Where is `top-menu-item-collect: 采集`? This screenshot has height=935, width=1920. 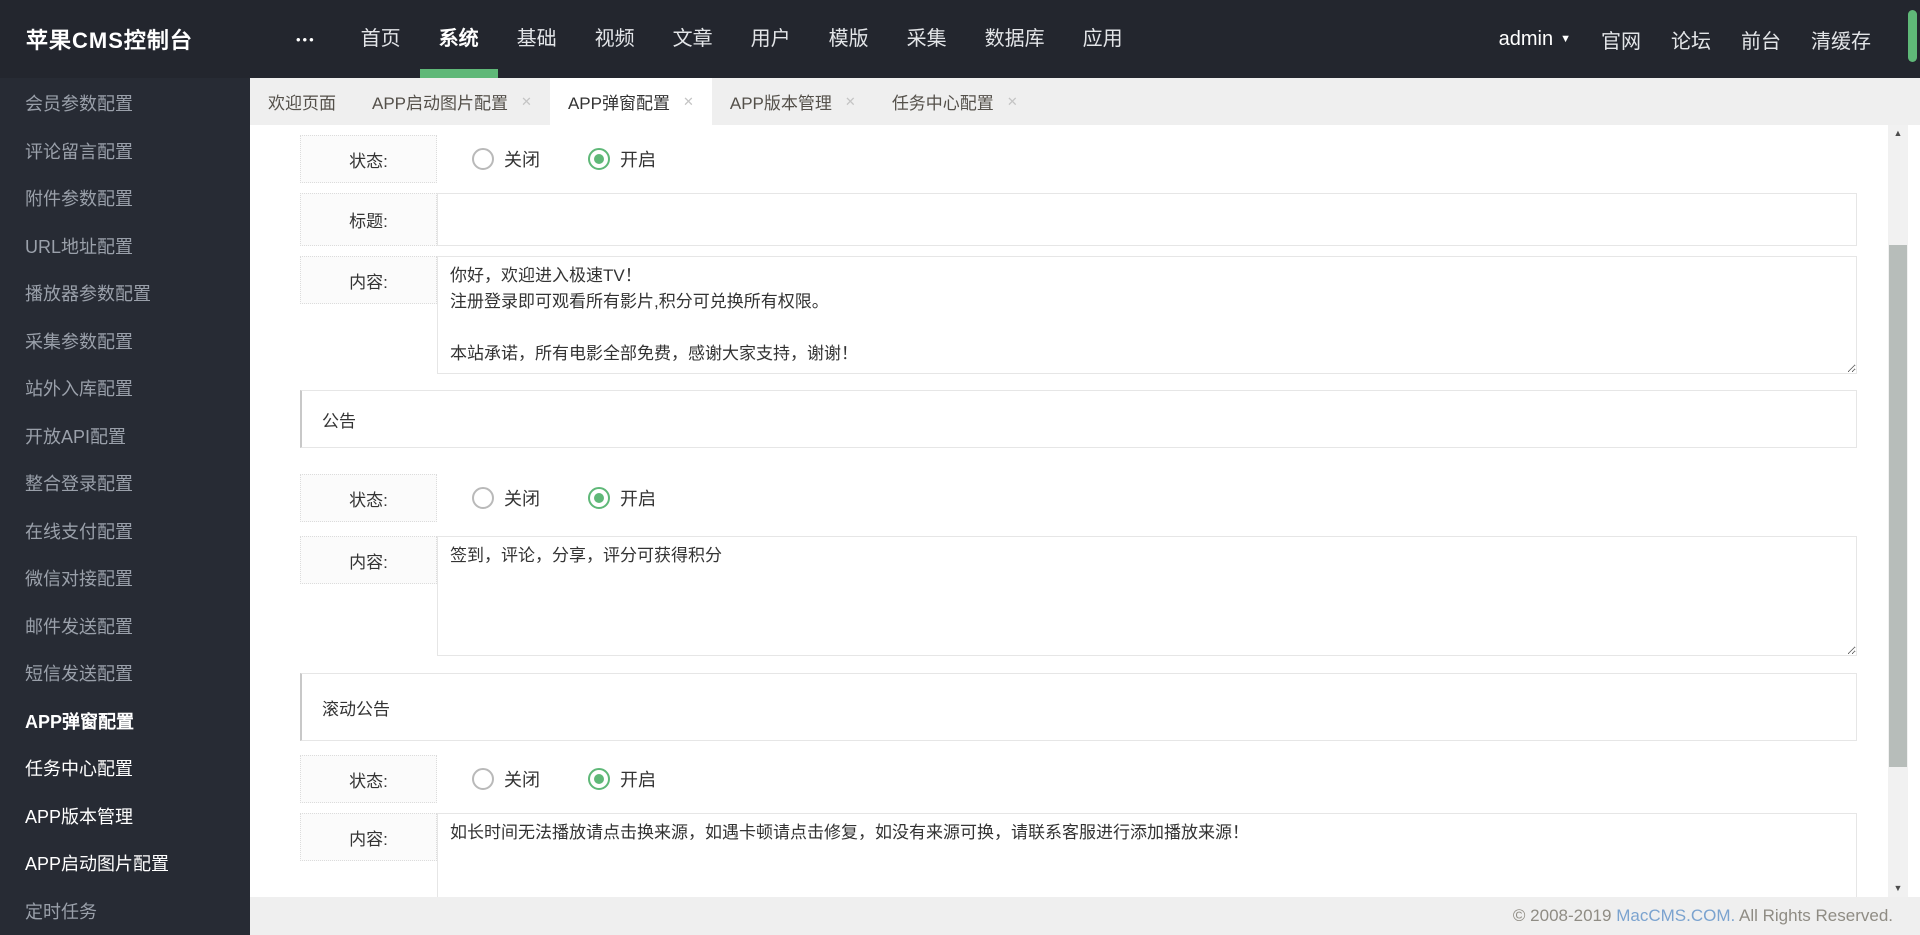
top-menu-item-collect: 采集 is located at coordinates (927, 39).